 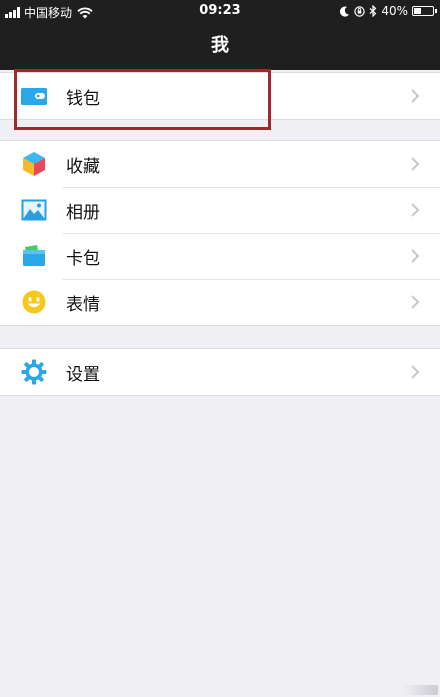 I want to click on menu-item-stickers: 表情, so click(x=220, y=302).